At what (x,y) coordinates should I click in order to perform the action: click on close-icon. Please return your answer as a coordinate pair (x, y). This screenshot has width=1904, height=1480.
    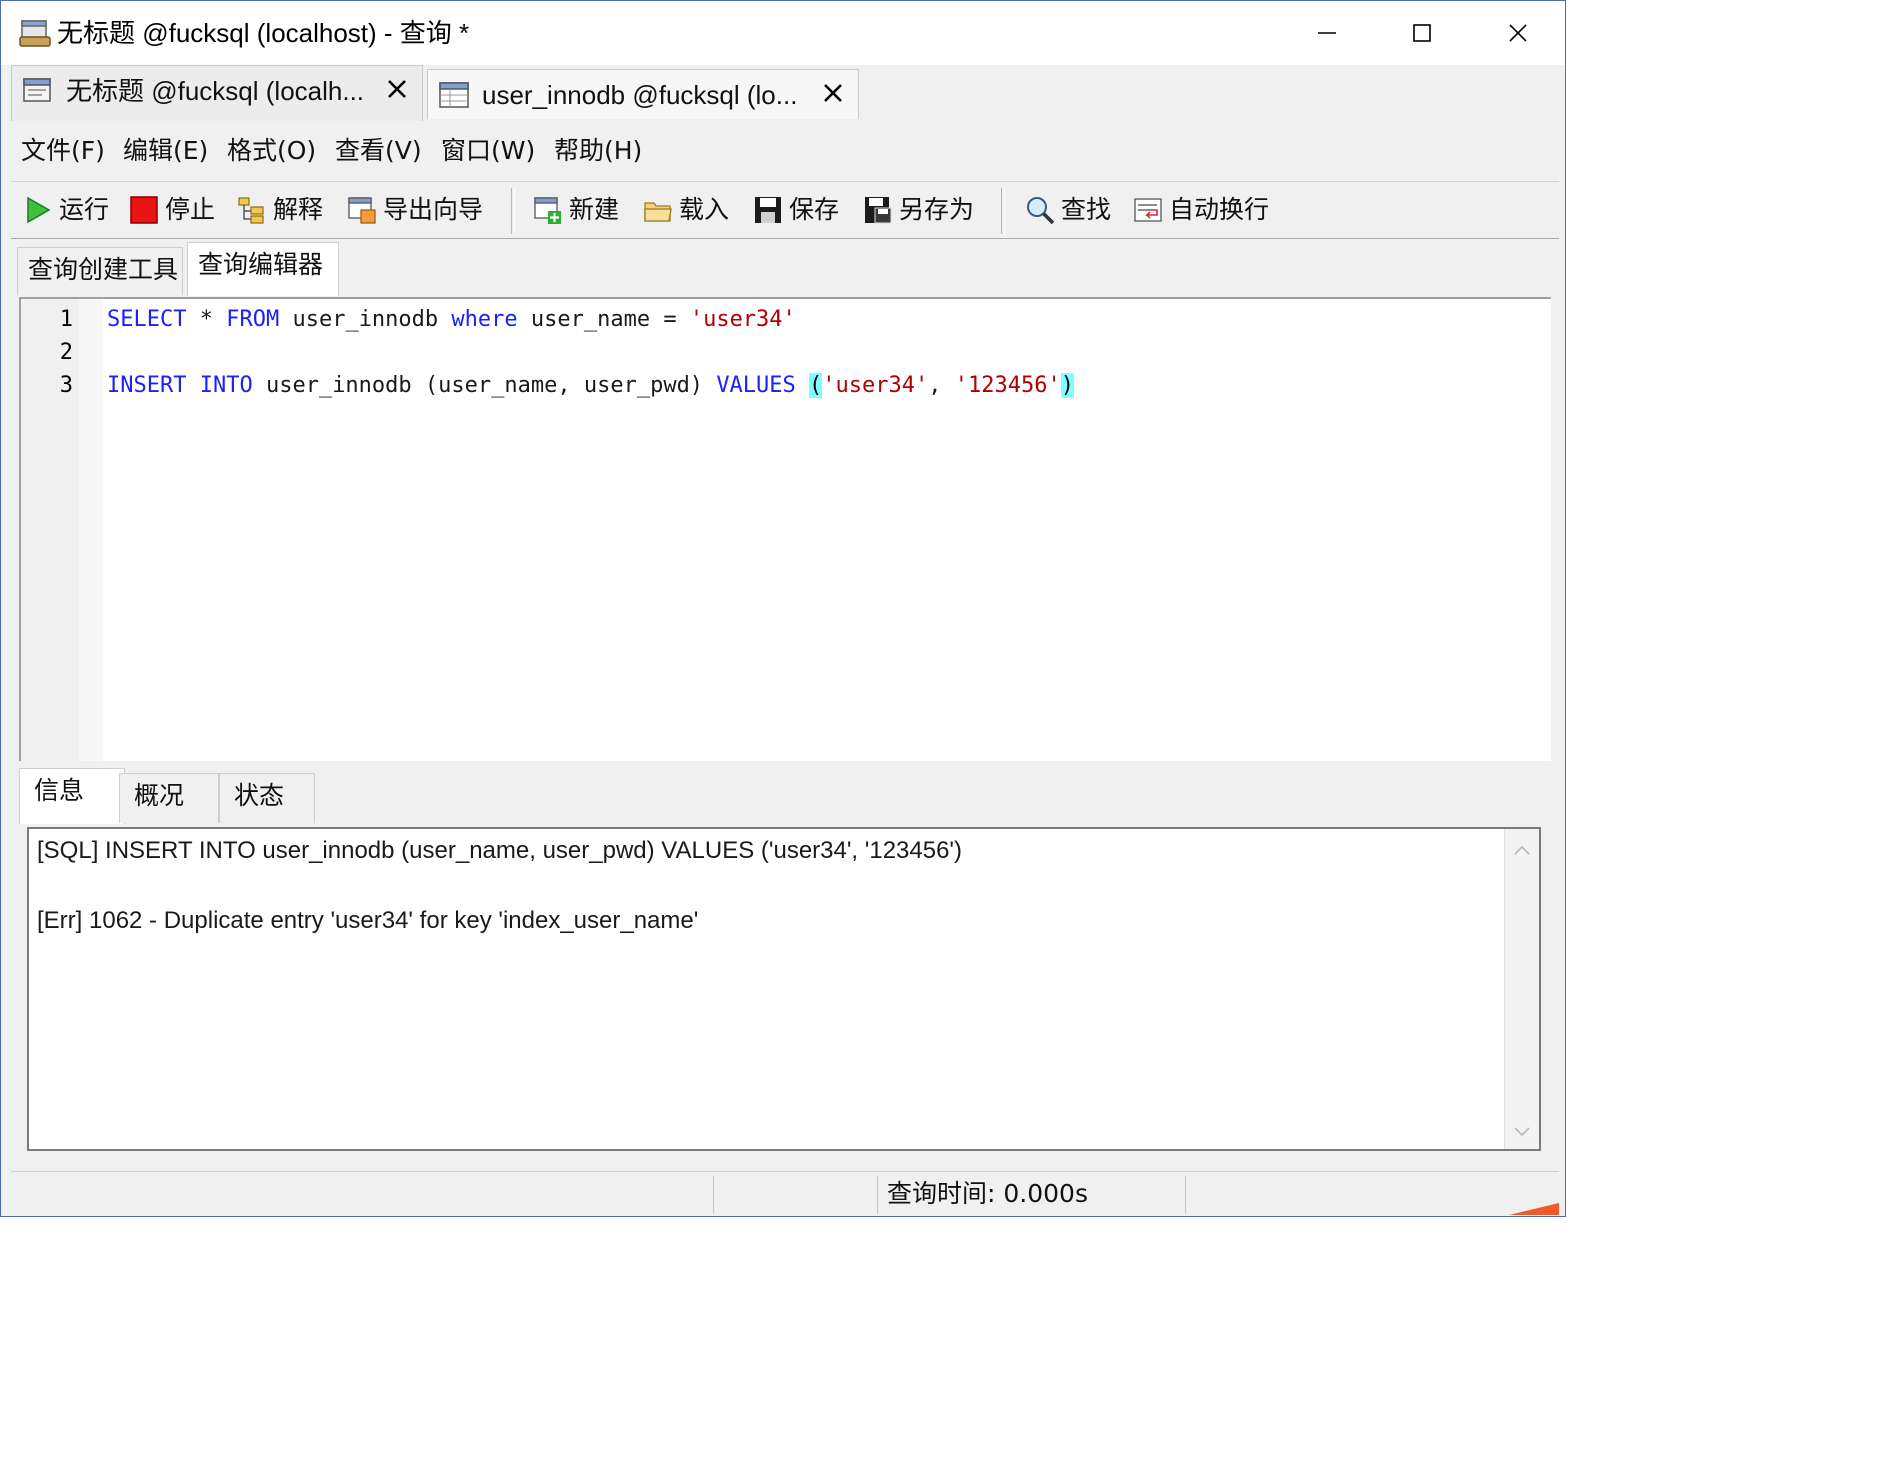
    Looking at the image, I should click on (1518, 33).